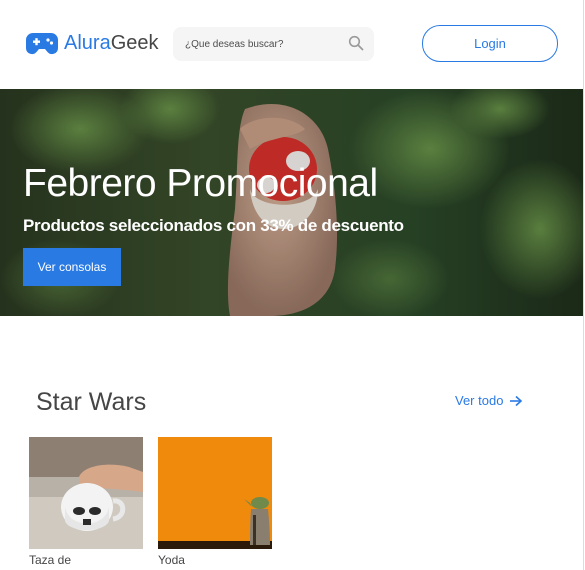 This screenshot has width=585, height=570. What do you see at coordinates (583, 285) in the screenshot?
I see `page-edge-divider` at bounding box center [583, 285].